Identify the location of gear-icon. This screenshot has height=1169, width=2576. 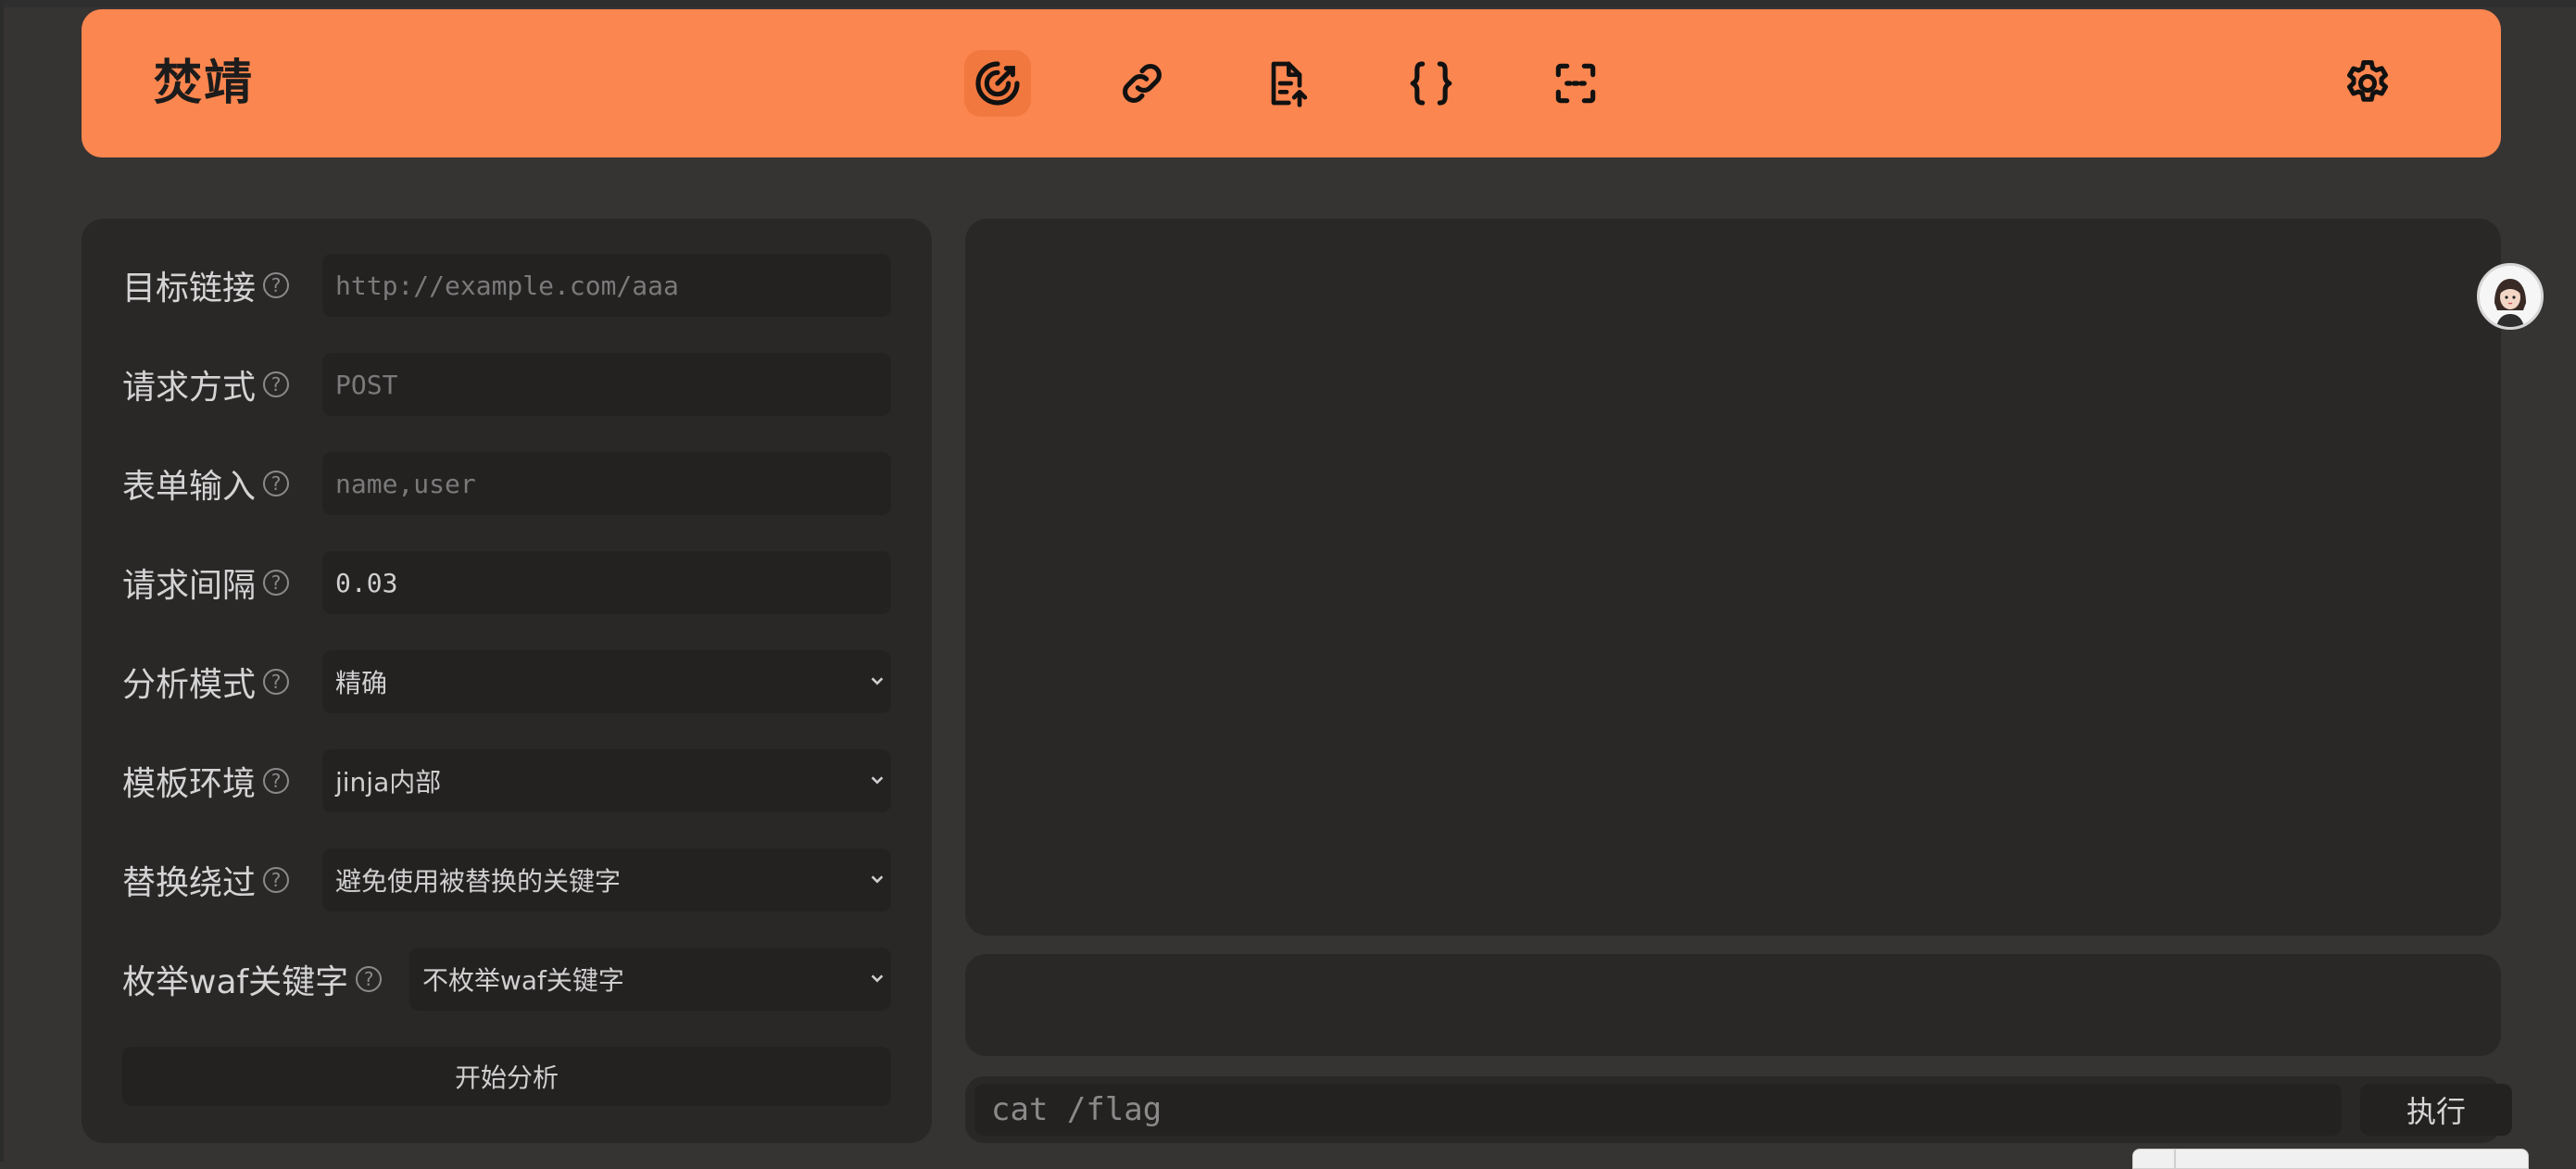
(2367, 81).